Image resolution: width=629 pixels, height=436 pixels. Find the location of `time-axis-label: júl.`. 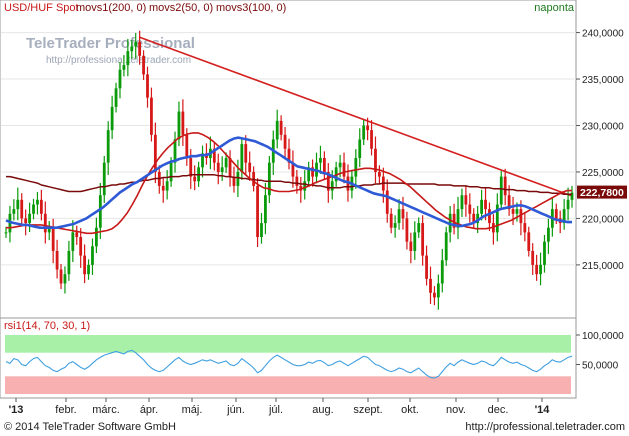

time-axis-label: júl. is located at coordinates (275, 410).